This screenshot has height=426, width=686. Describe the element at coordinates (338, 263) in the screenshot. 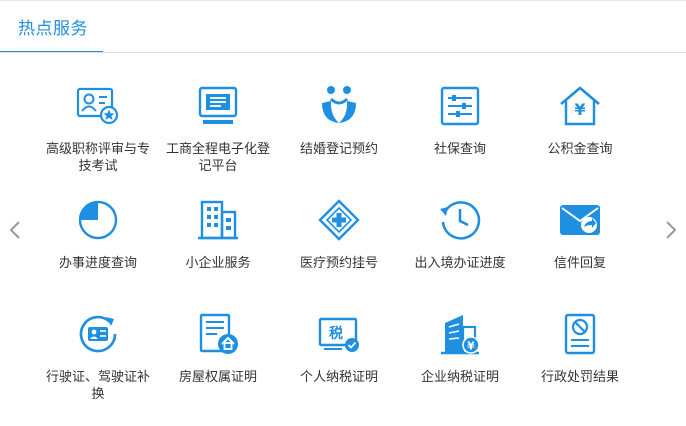

I see `service-label: 医疗预约挂号` at that location.